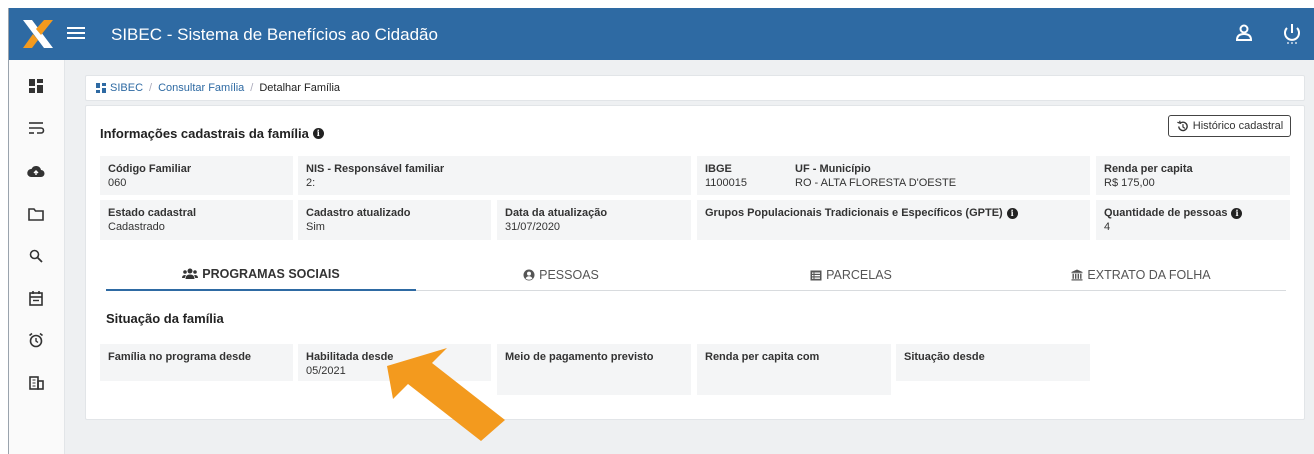  What do you see at coordinates (816, 275) in the screenshot?
I see `list-alt-icon` at bounding box center [816, 275].